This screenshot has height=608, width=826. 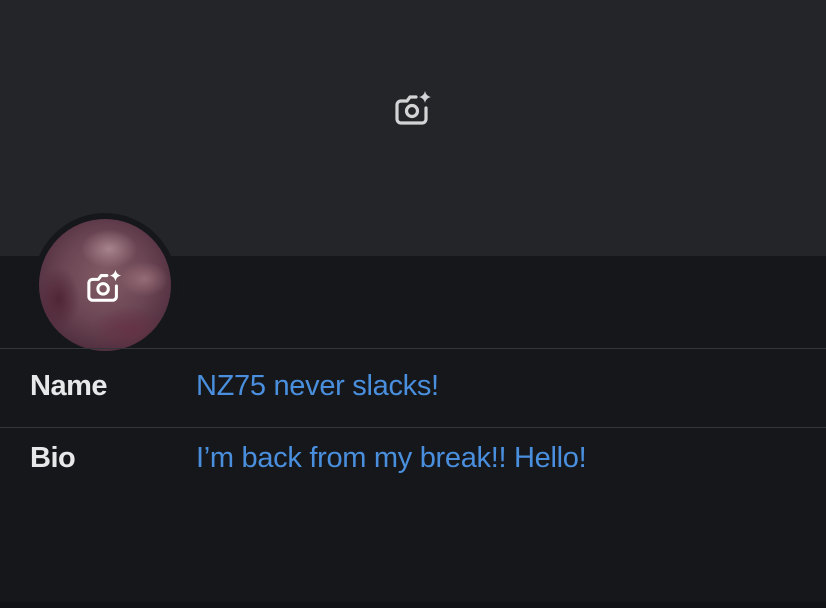 What do you see at coordinates (391, 458) in the screenshot?
I see `bio-field: I’m back from my break!! Hello!` at bounding box center [391, 458].